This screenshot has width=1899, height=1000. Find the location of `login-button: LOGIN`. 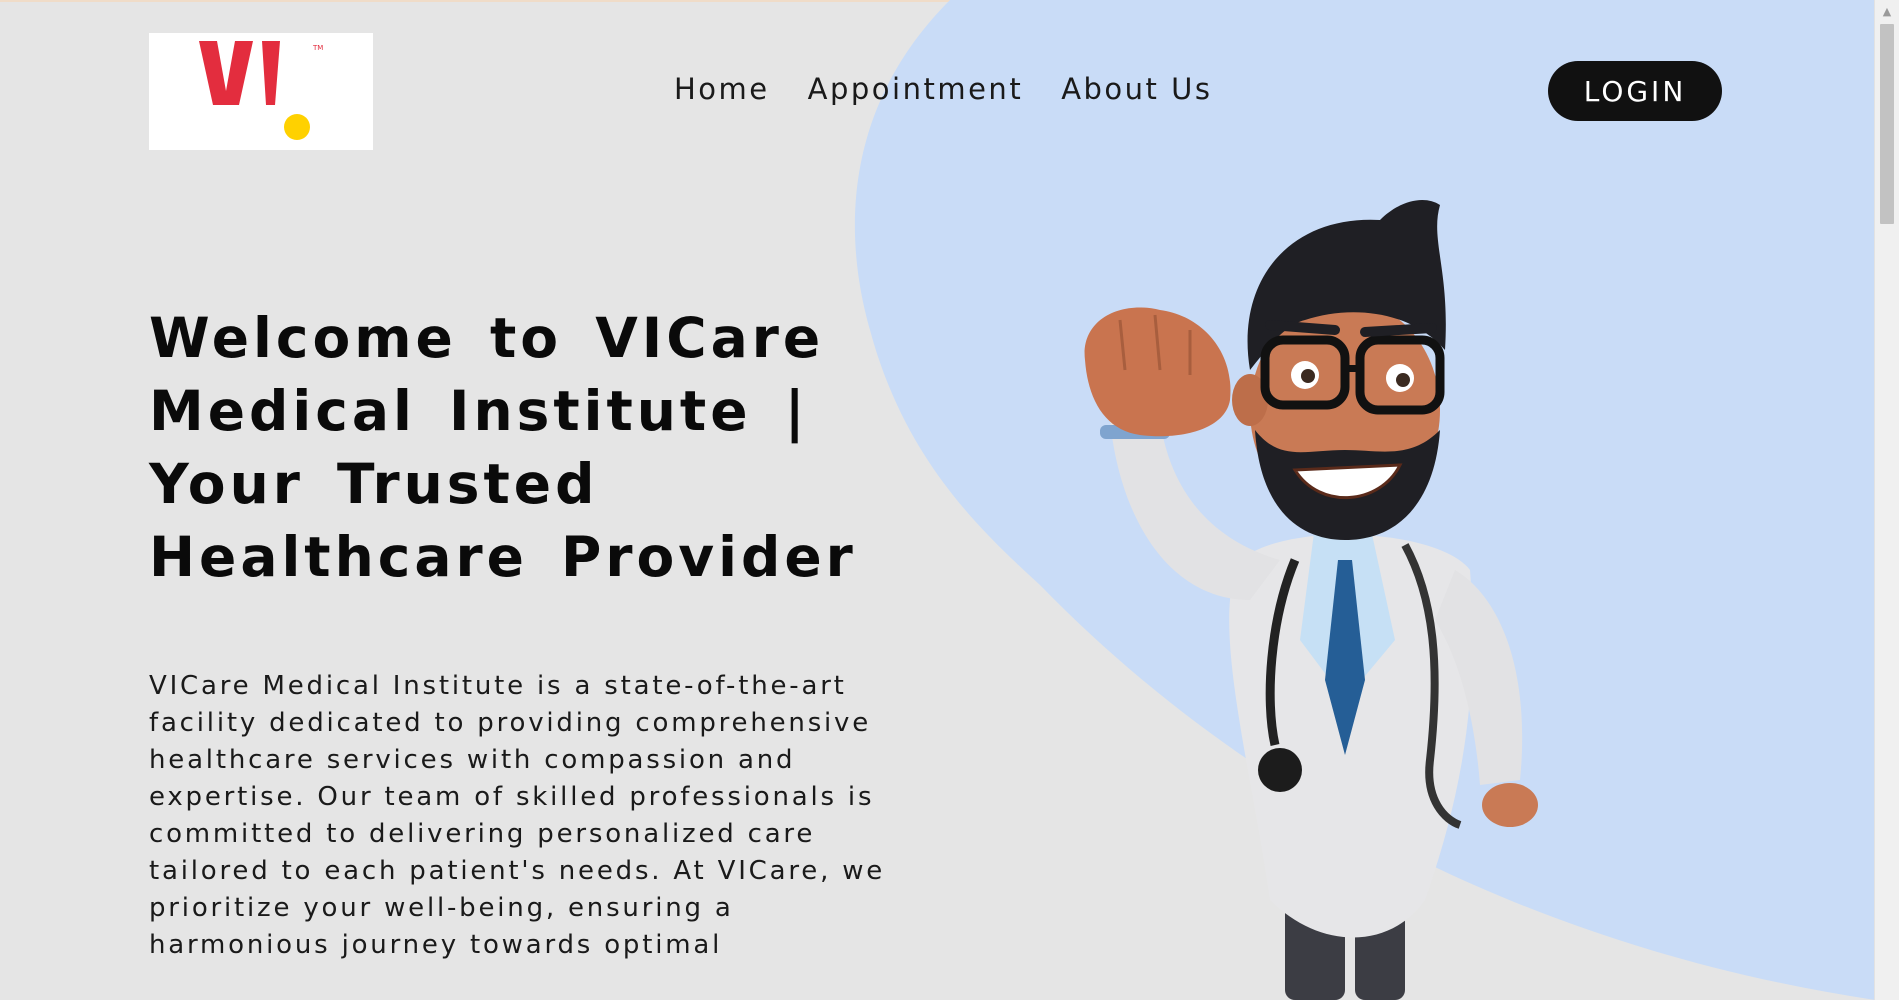

login-button: LOGIN is located at coordinates (1635, 91).